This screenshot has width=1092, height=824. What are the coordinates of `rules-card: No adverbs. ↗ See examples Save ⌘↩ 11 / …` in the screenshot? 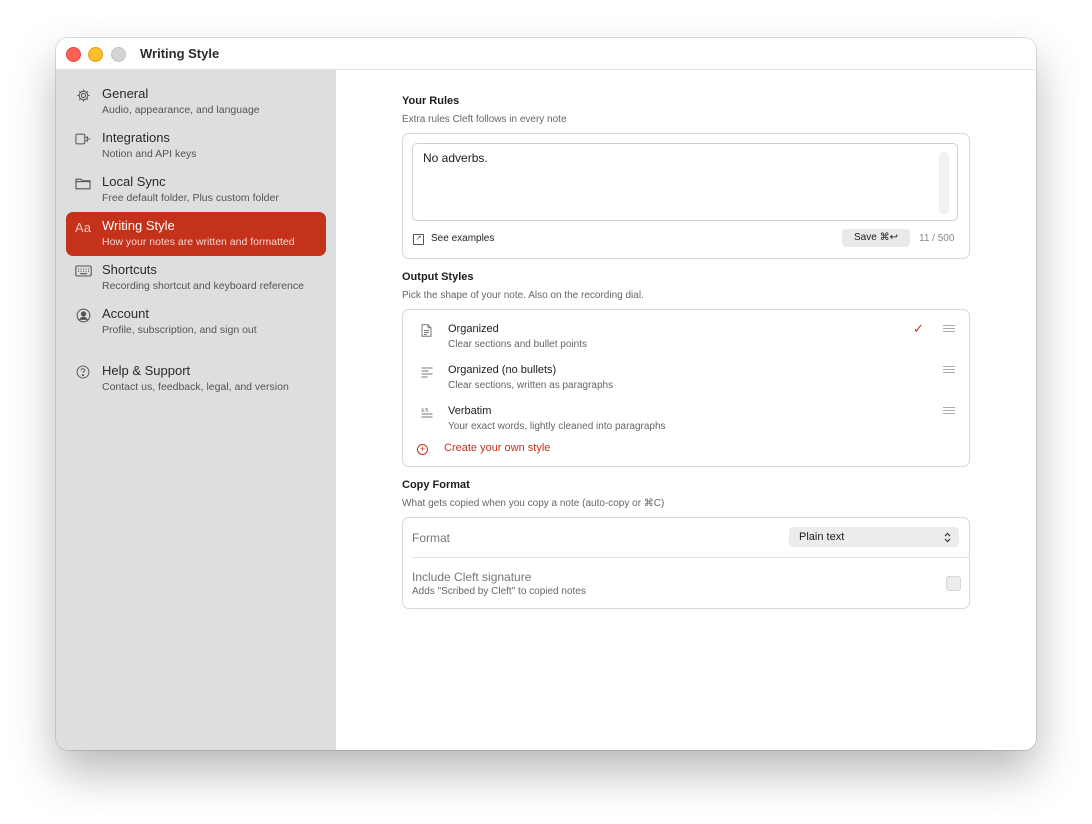 It's located at (686, 196).